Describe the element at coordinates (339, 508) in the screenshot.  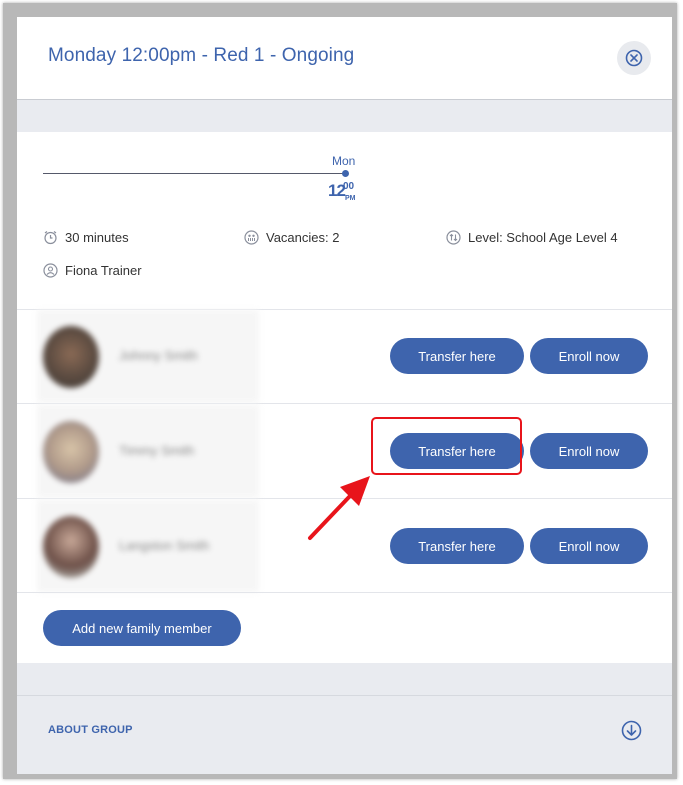
I see `annotation-arrow-icon` at that location.